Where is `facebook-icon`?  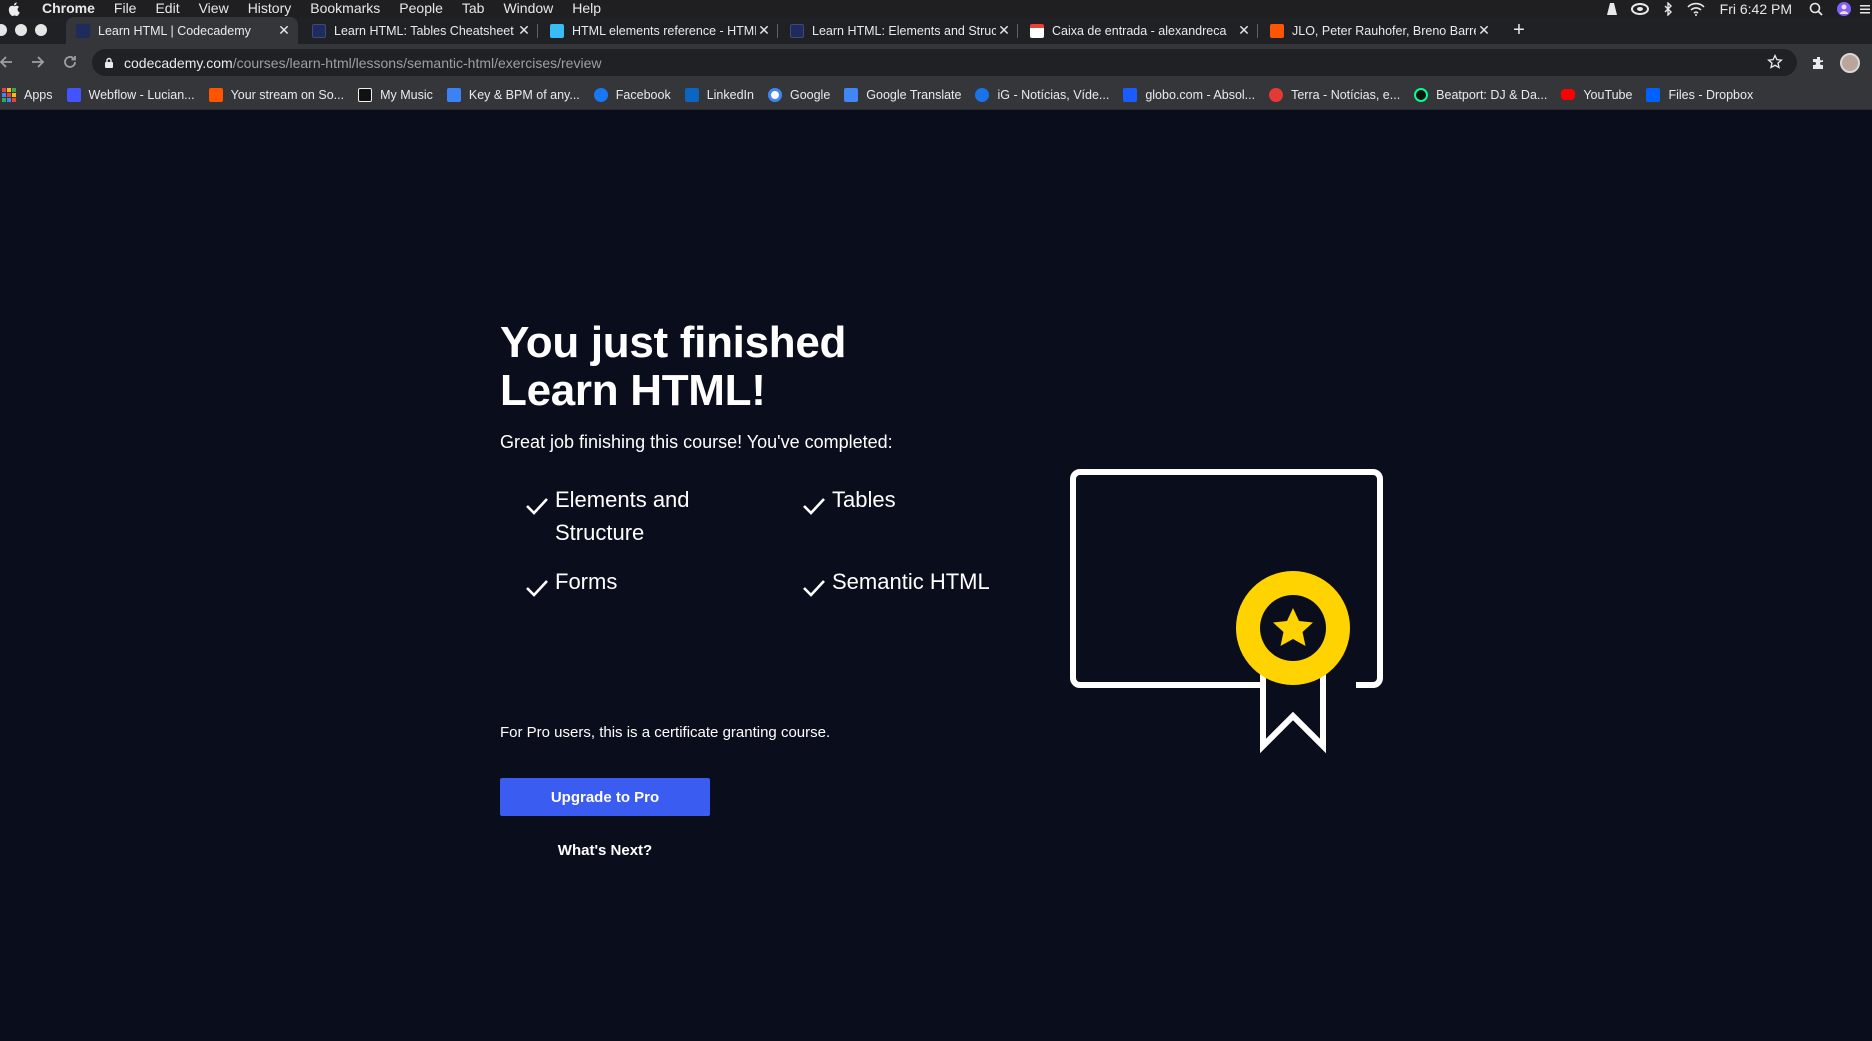 facebook-icon is located at coordinates (600, 94).